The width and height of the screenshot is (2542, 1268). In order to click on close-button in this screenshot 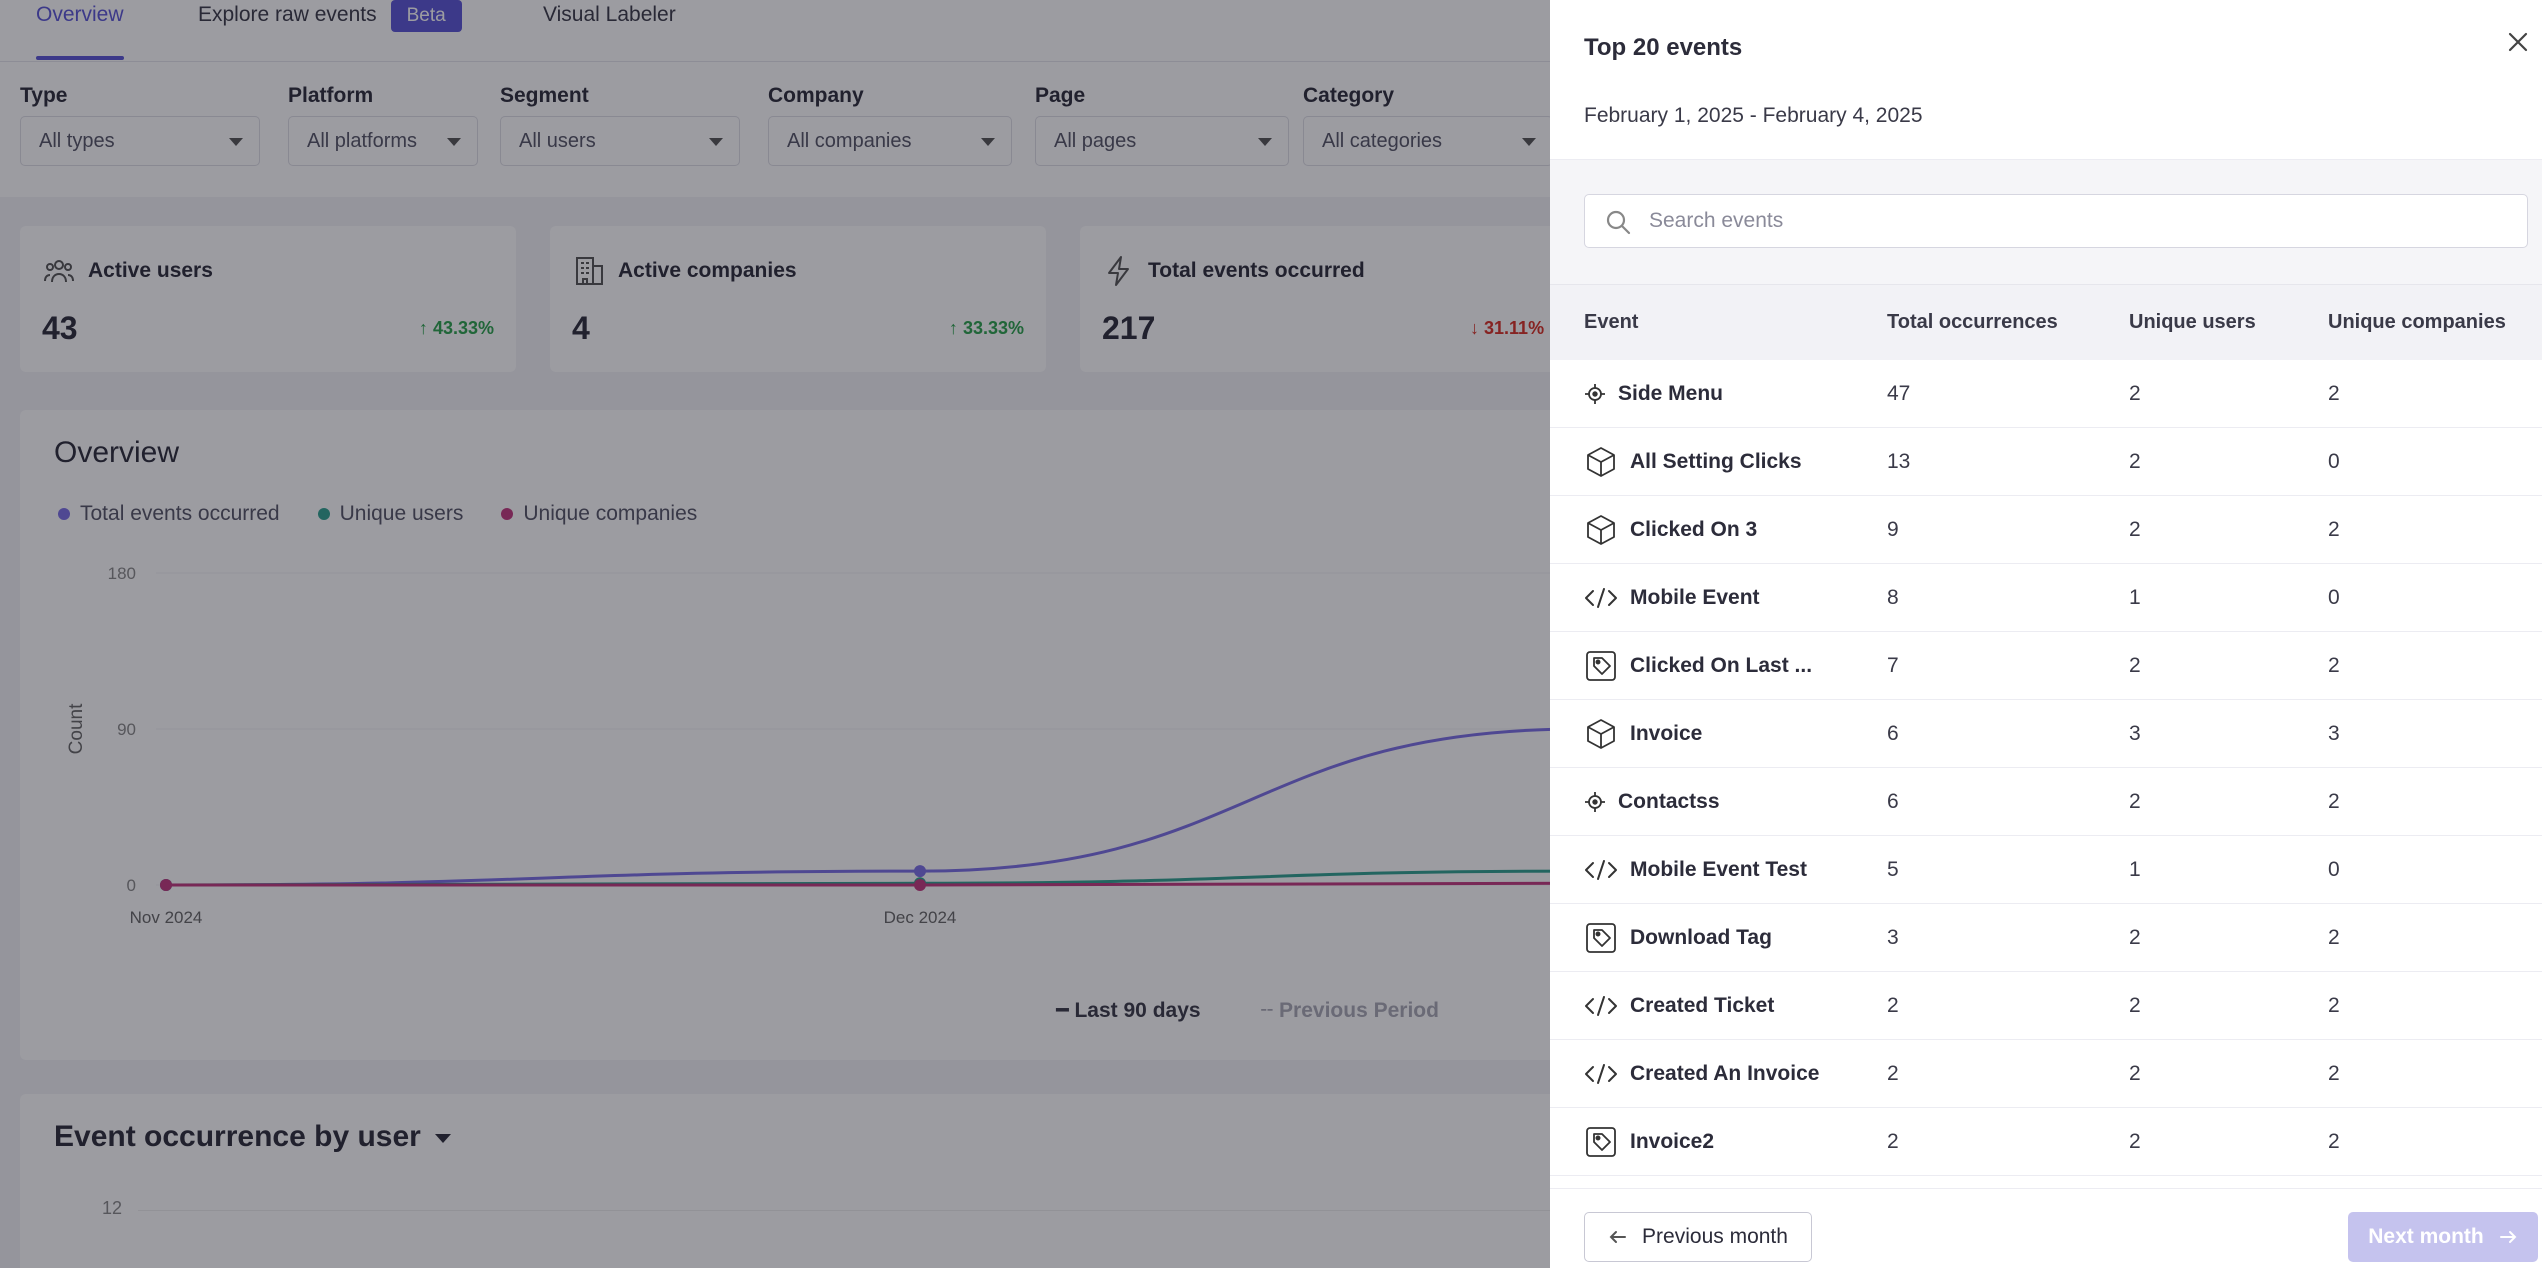, I will do `click(2518, 42)`.